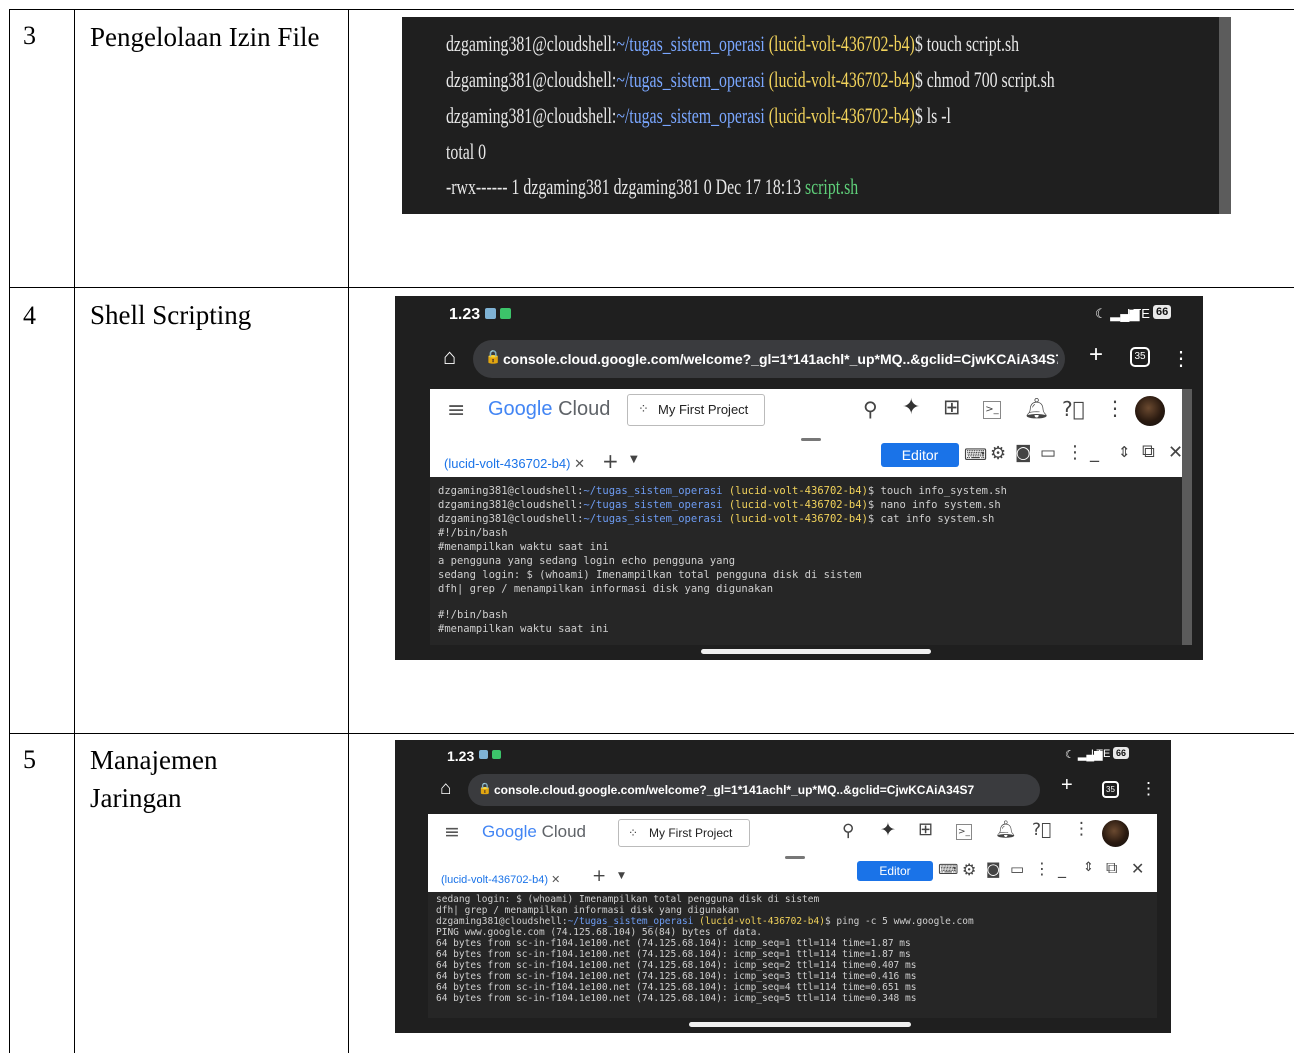 This screenshot has width=1294, height=1053. What do you see at coordinates (466, 151) in the screenshot?
I see `terminal-line: total 0` at bounding box center [466, 151].